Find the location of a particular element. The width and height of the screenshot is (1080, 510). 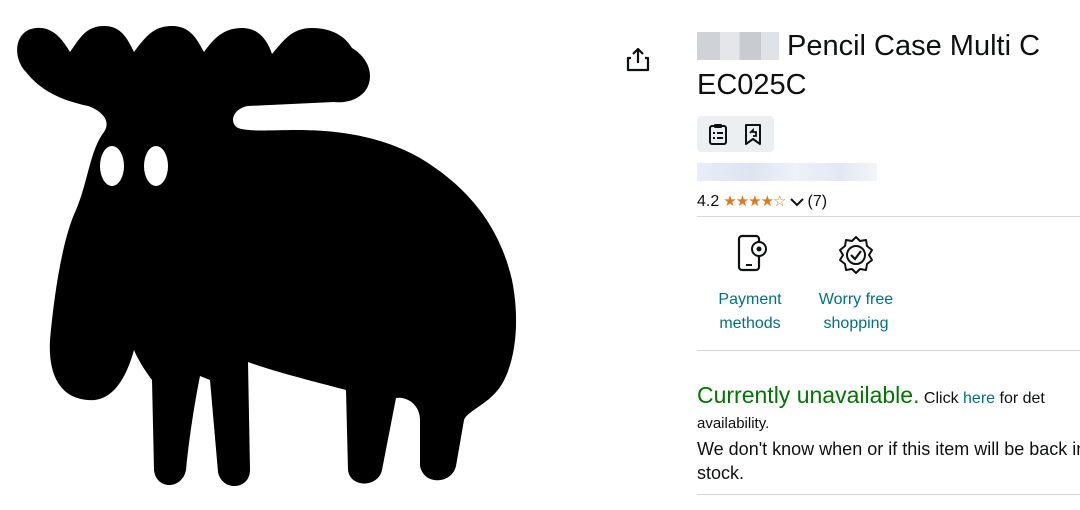

badge-check-icon is located at coordinates (856, 255).